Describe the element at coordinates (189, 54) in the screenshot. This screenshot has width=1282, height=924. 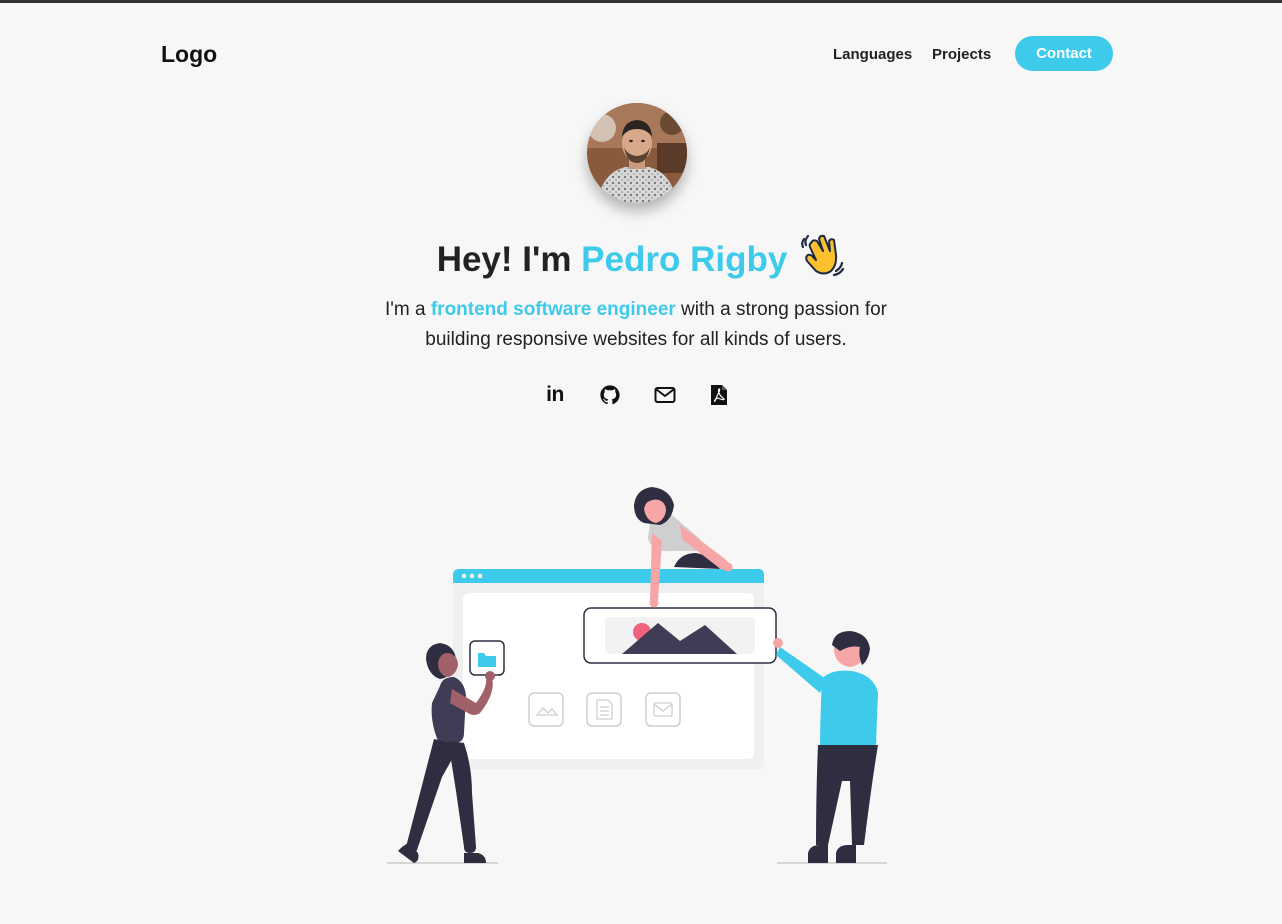
I see `logo: Logo` at that location.